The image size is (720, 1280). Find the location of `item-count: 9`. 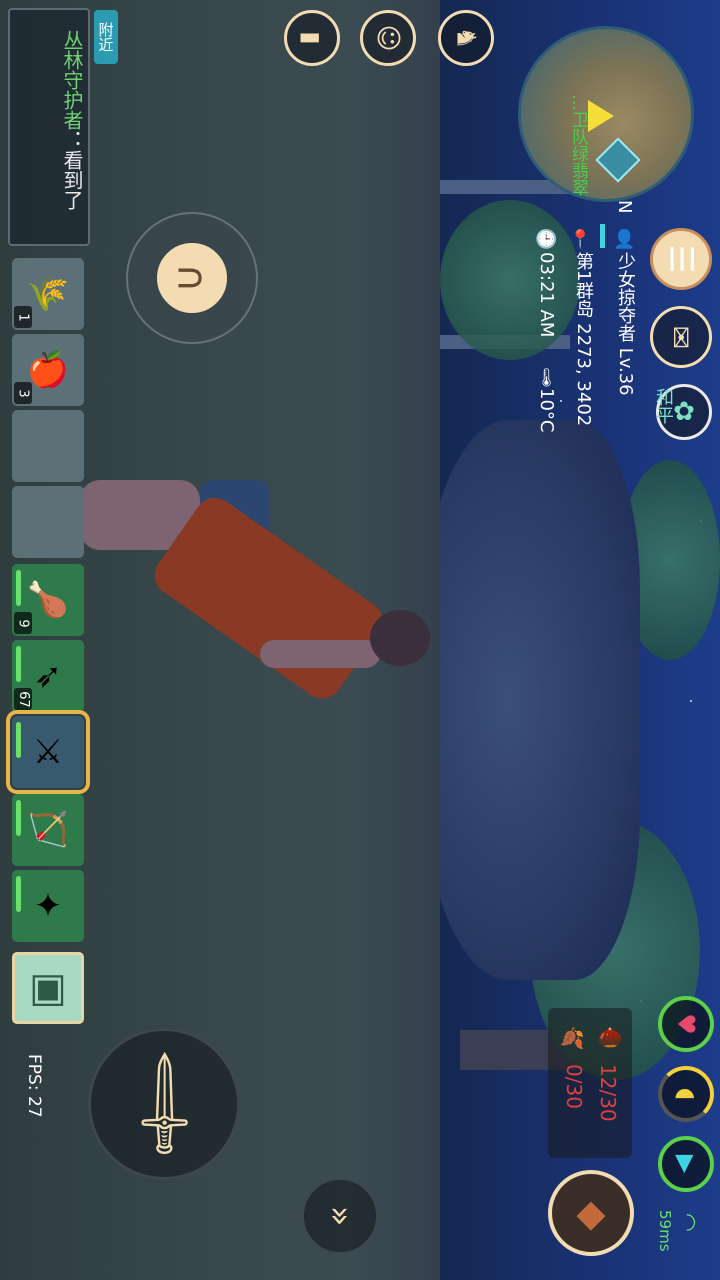

item-count: 9 is located at coordinates (23, 623).